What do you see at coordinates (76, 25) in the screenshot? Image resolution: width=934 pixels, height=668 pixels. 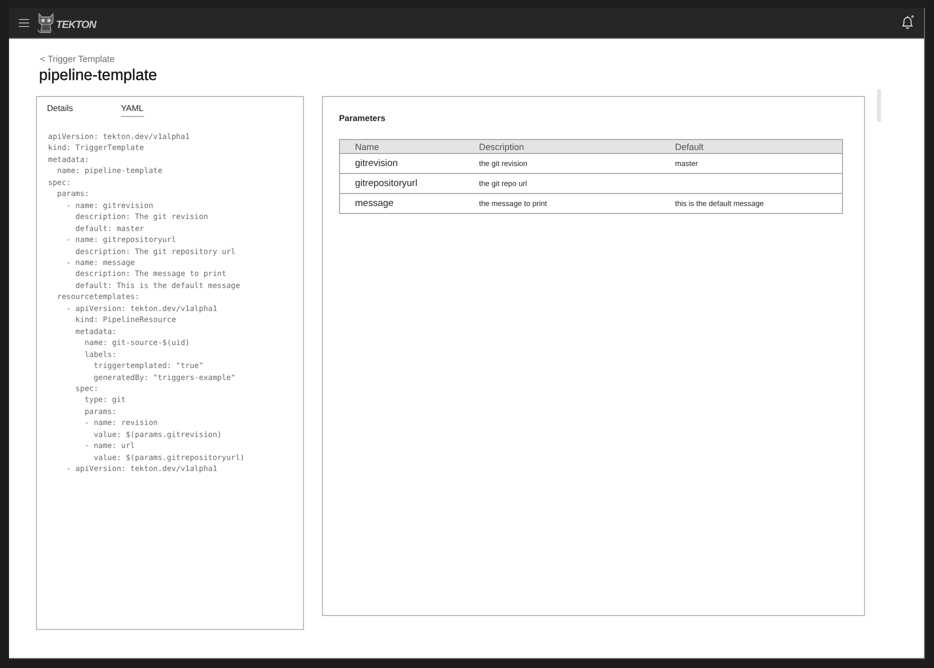 I see `brand-name: TEKTON` at bounding box center [76, 25].